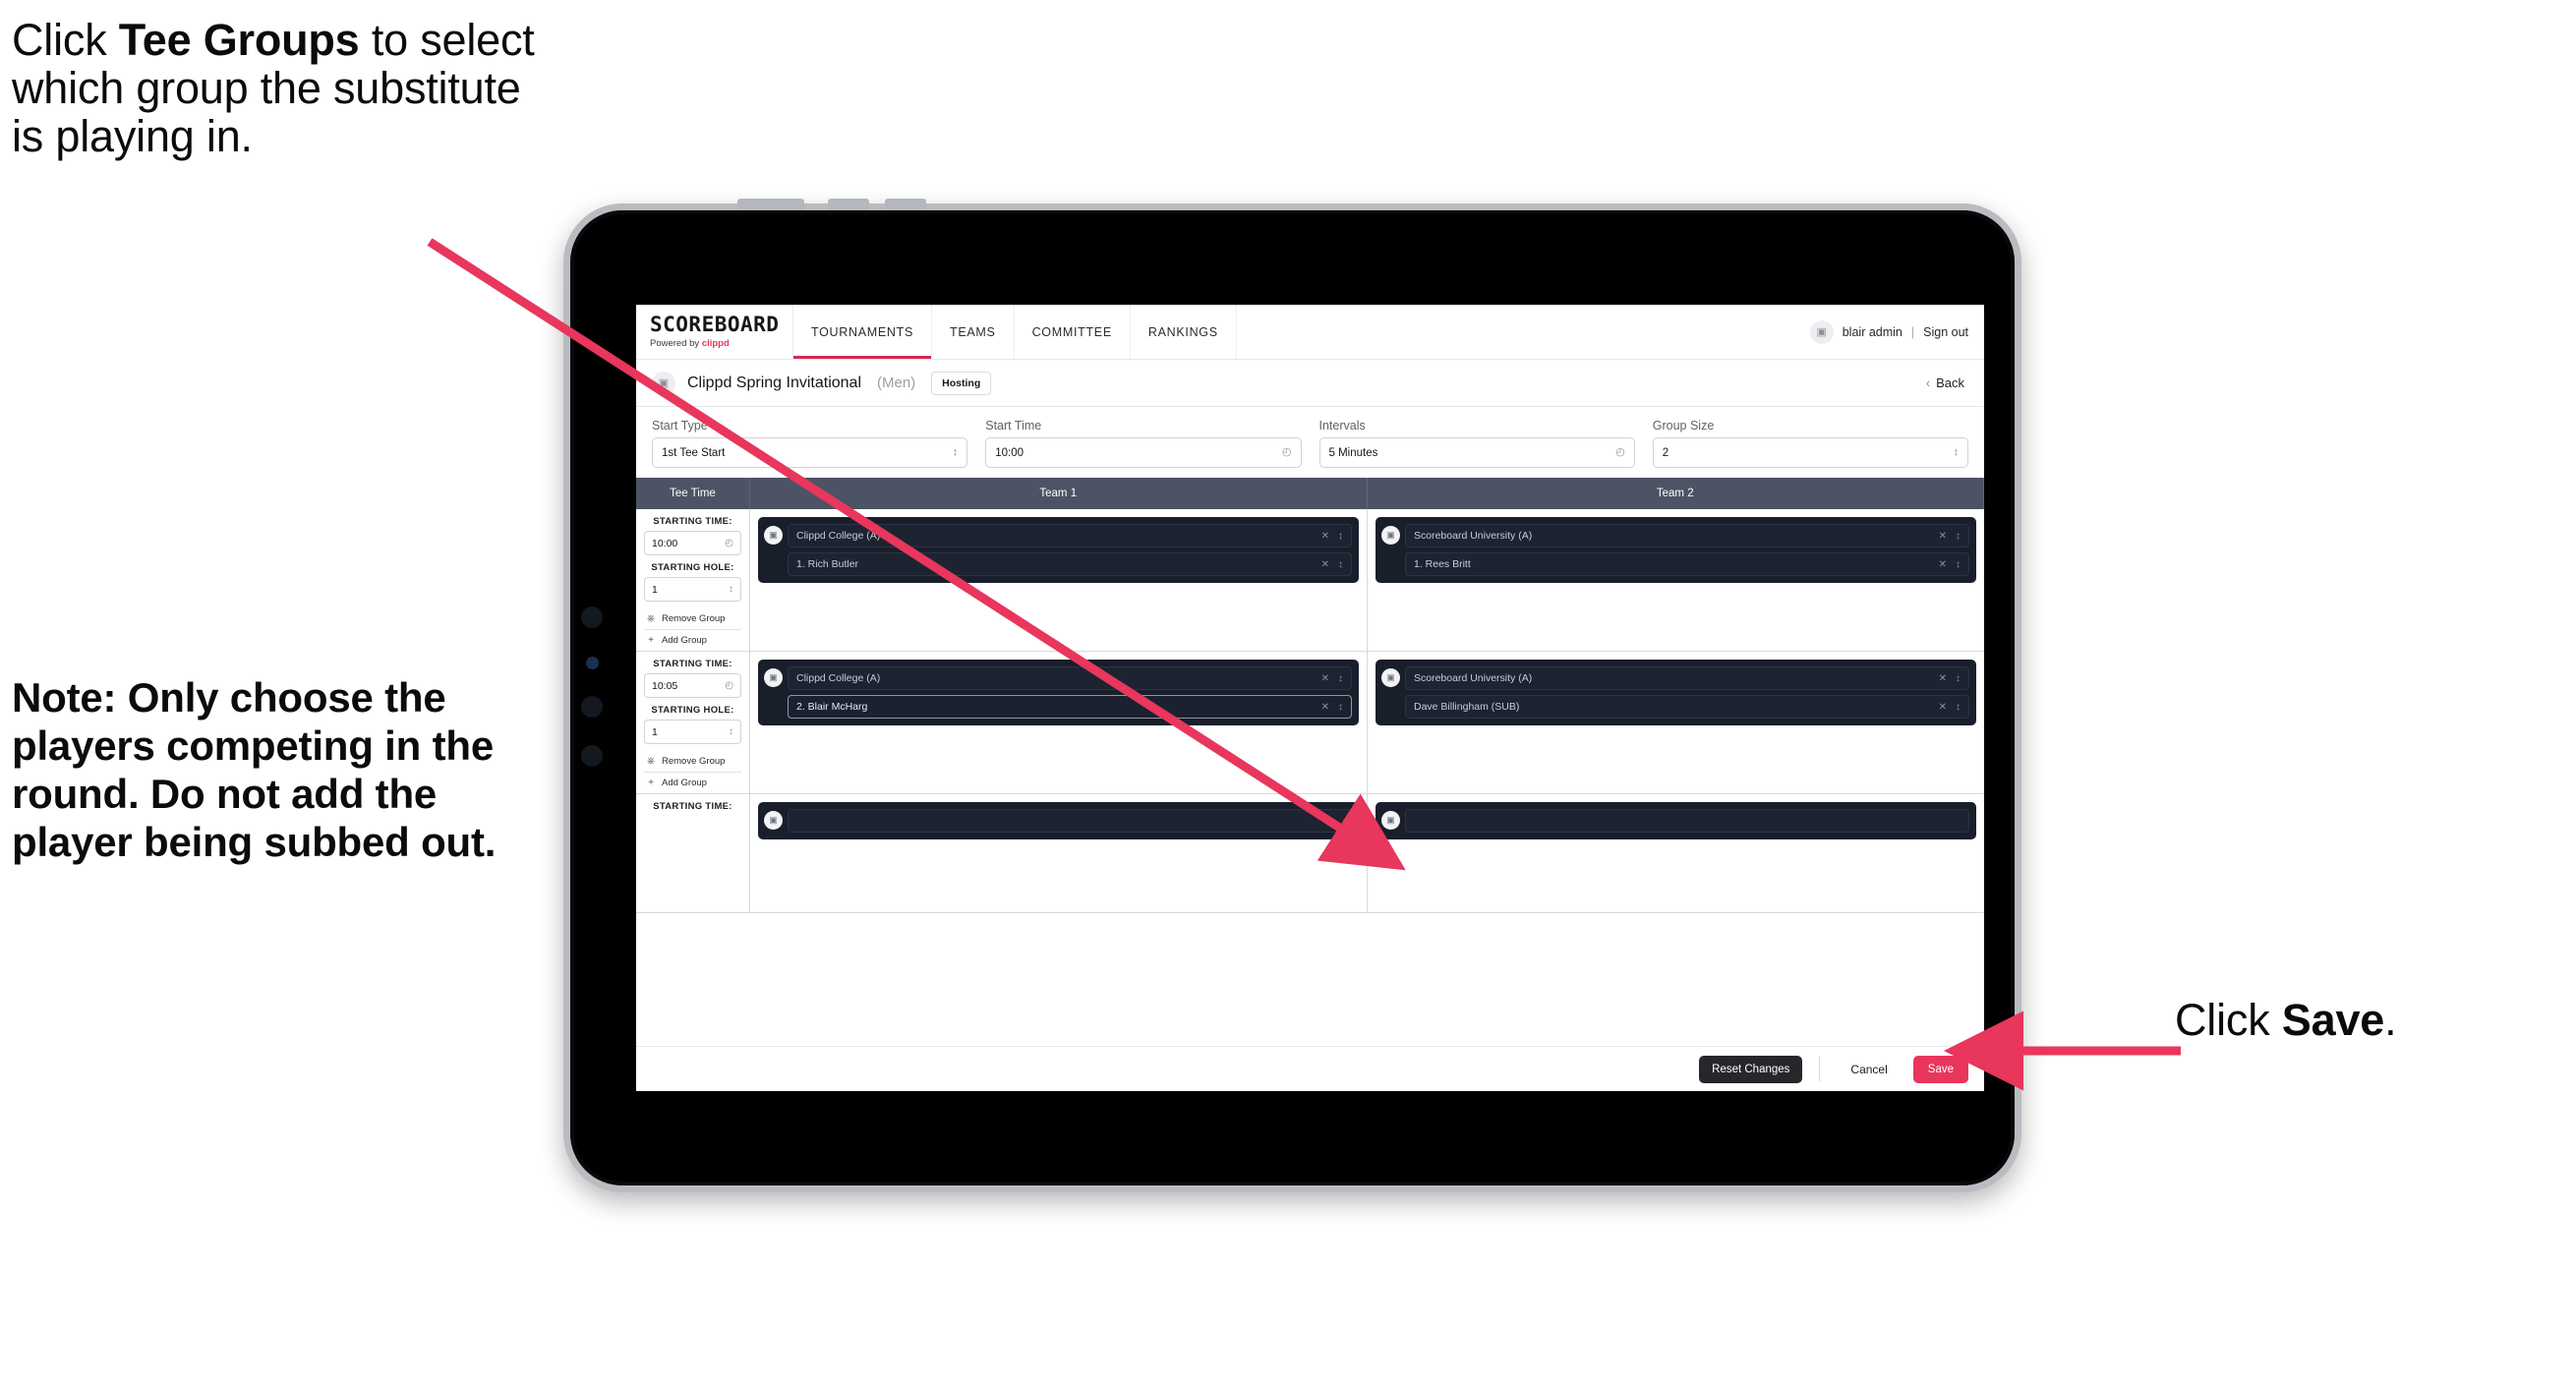 Image resolution: width=2576 pixels, height=1385 pixels. What do you see at coordinates (694, 452) in the screenshot?
I see `start-type-value: 1st Tee Start` at bounding box center [694, 452].